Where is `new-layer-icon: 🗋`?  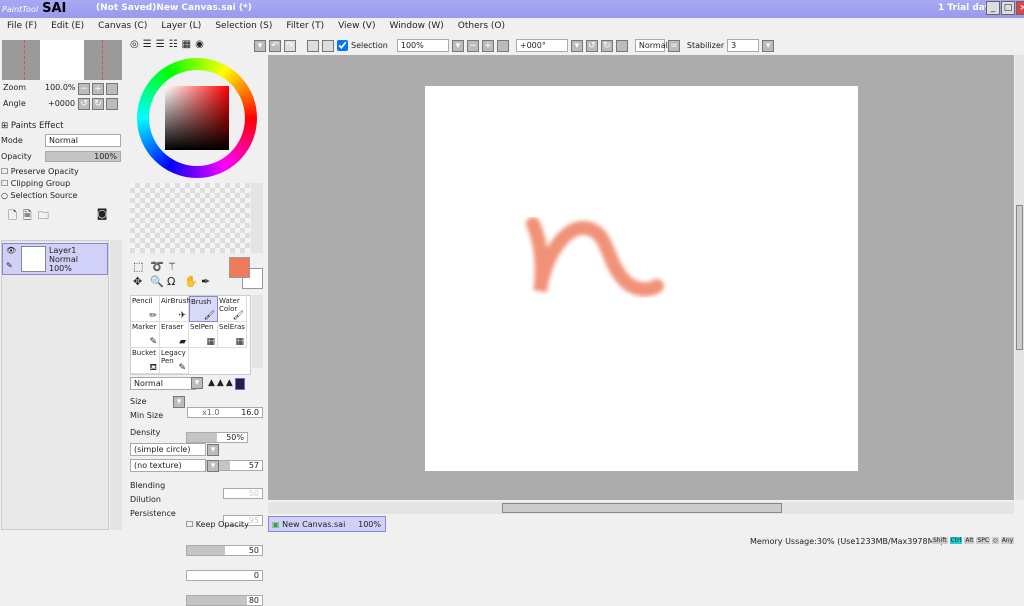 new-layer-icon: 🗋 is located at coordinates (12, 216).